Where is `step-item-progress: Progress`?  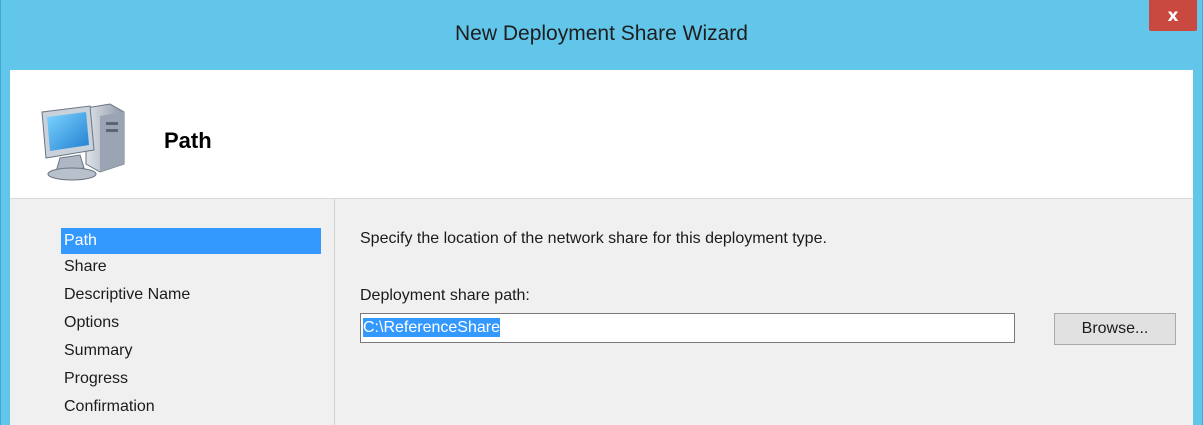
step-item-progress: Progress is located at coordinates (191, 379).